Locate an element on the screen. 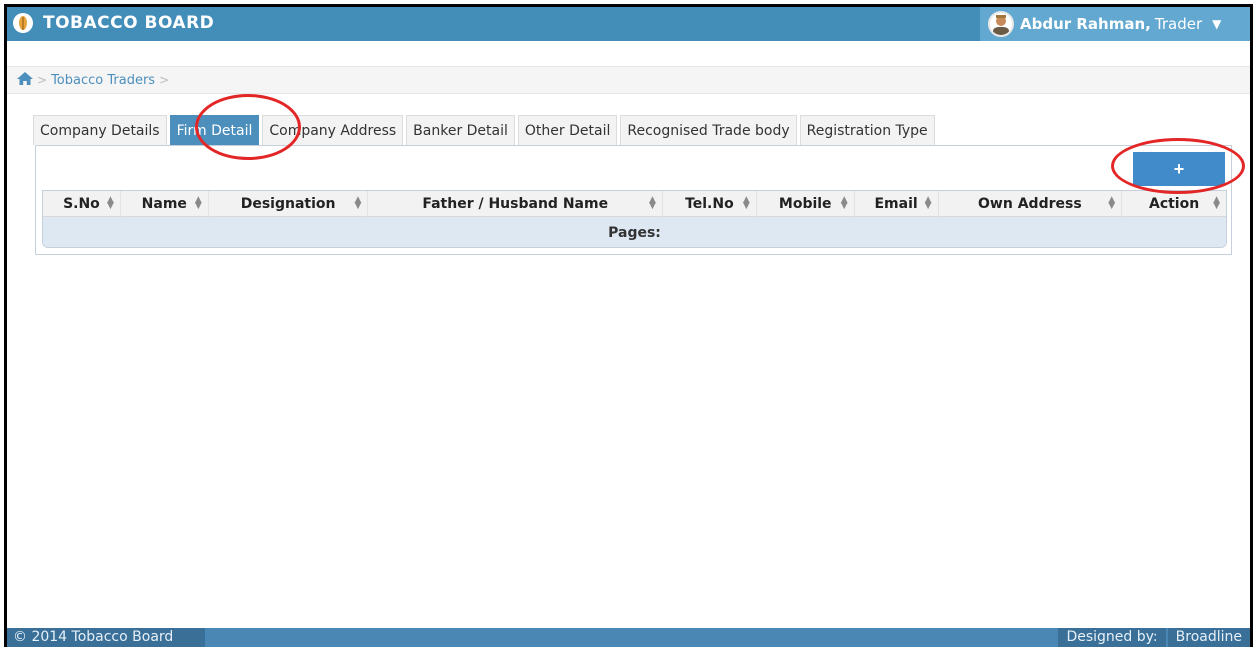 The width and height of the screenshot is (1257, 647). pagination: Pages: is located at coordinates (634, 232).